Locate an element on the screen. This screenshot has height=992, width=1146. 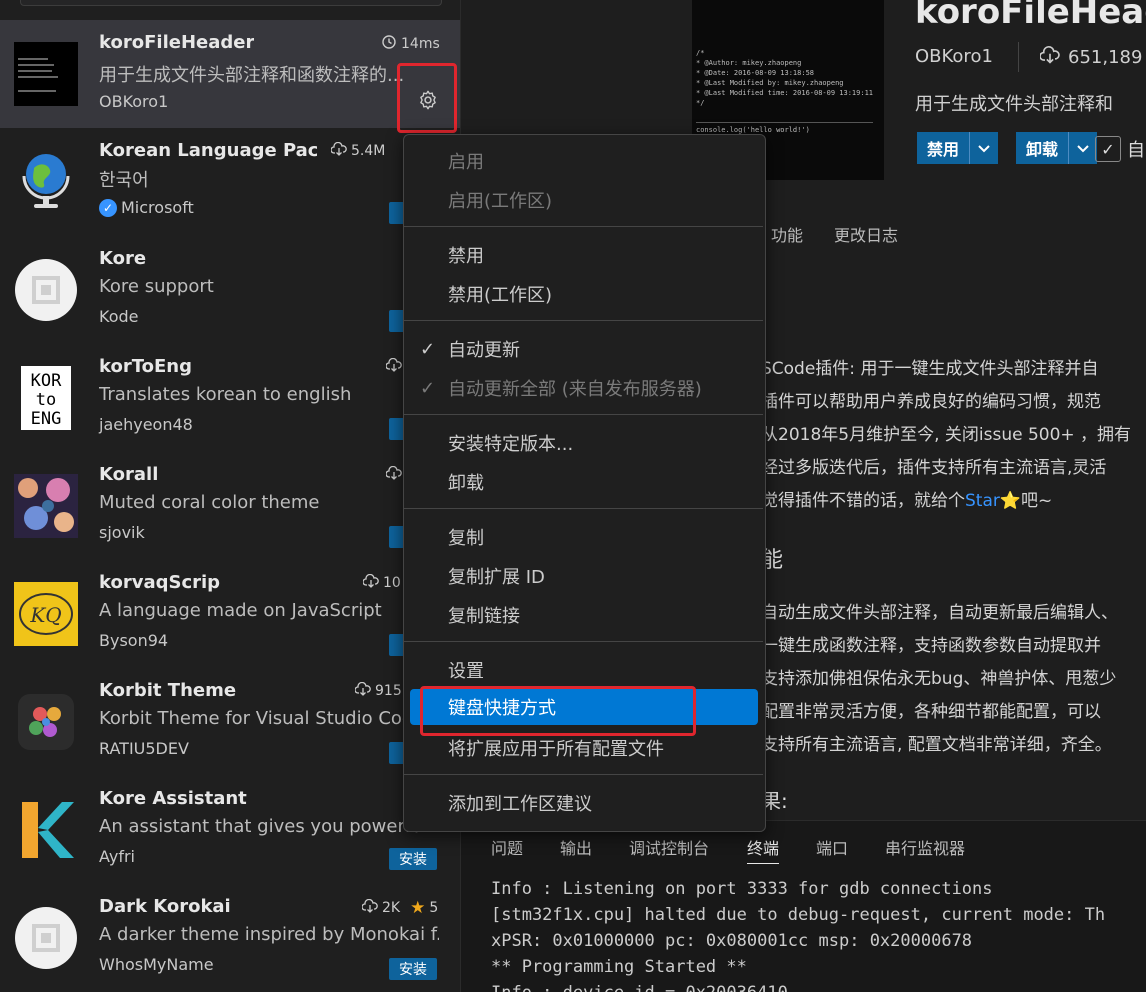
menu-item-enable-workspace: 启用(工作区) is located at coordinates (584, 200).